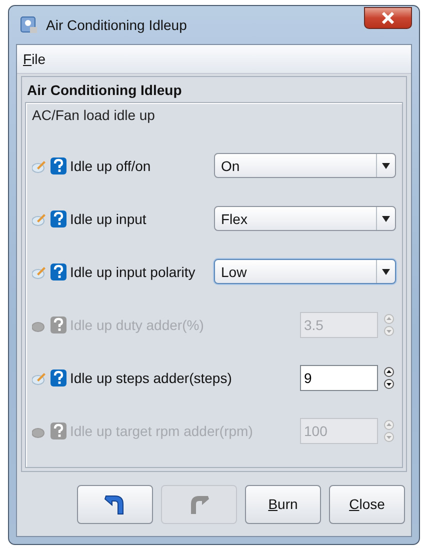  Describe the element at coordinates (389, 371) in the screenshot. I see `spin-up-icon` at that location.